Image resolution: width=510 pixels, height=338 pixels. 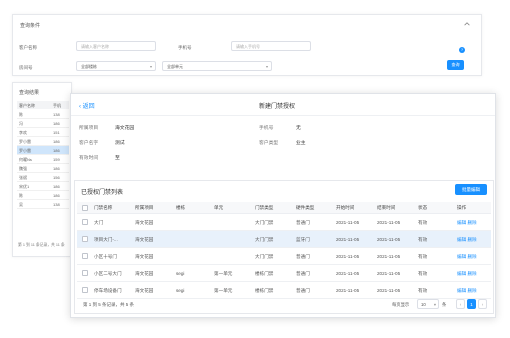 I want to click on result-row: 魏强 186, so click(x=43, y=168).